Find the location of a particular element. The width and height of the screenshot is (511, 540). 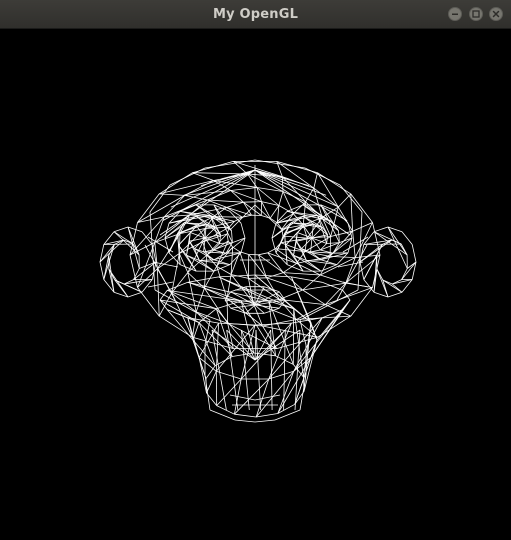

maximize-icon is located at coordinates (476, 14).